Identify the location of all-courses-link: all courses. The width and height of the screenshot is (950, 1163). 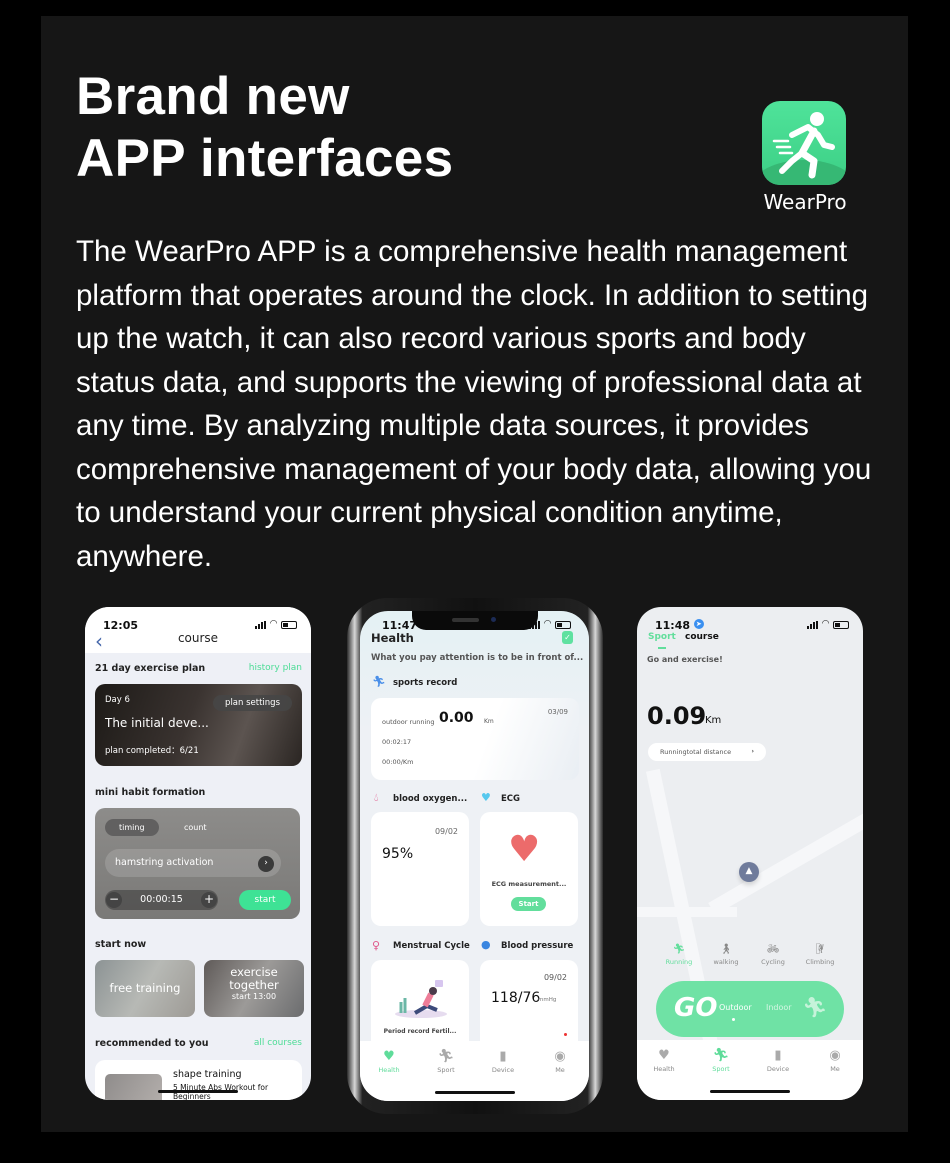
(278, 1043).